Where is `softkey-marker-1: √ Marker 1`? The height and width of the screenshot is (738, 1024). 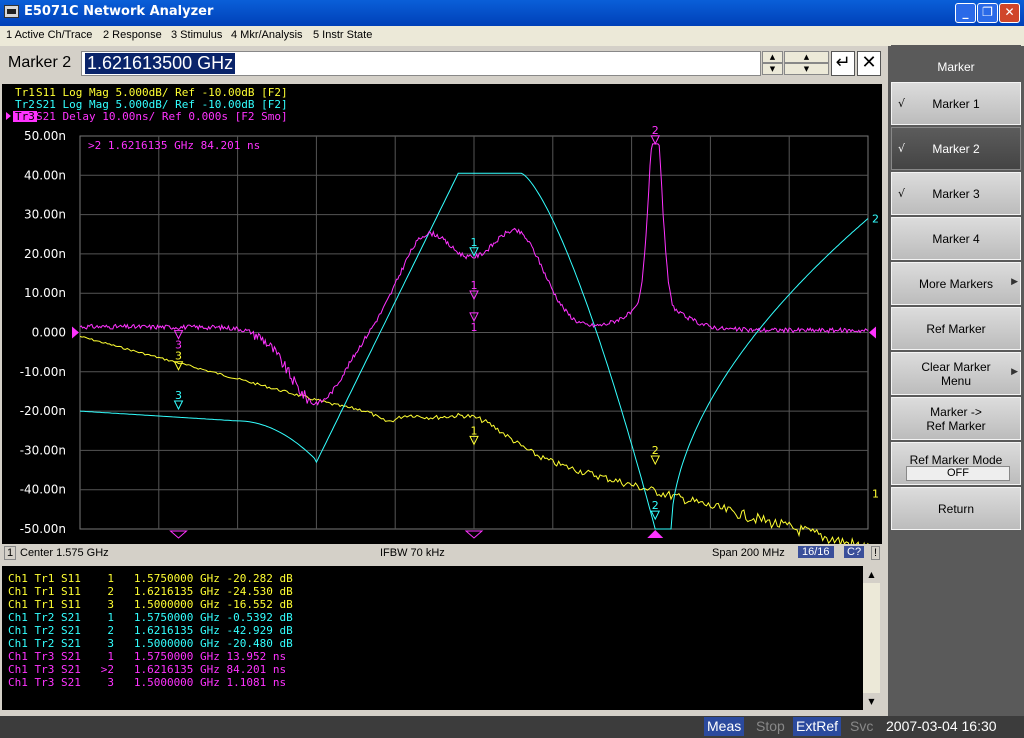
softkey-marker-1: √ Marker 1 is located at coordinates (956, 103).